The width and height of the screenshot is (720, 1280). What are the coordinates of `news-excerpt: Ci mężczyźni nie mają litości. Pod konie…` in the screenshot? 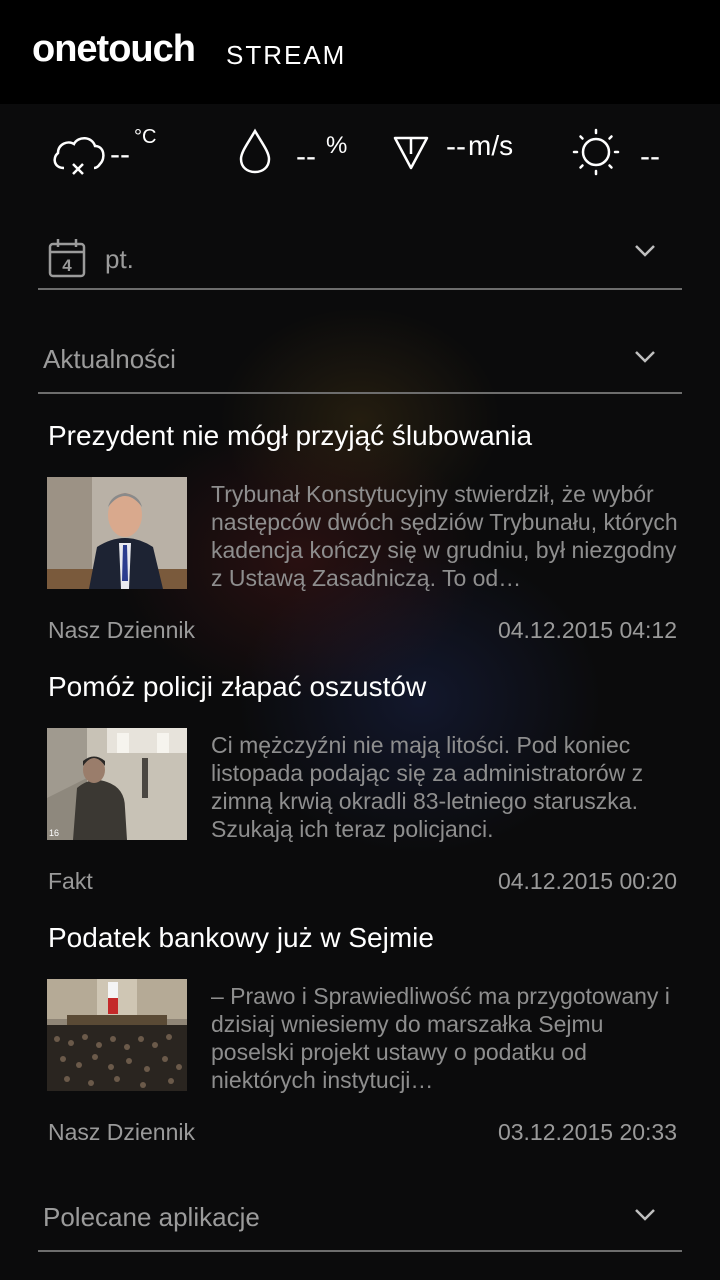 It's located at (427, 787).